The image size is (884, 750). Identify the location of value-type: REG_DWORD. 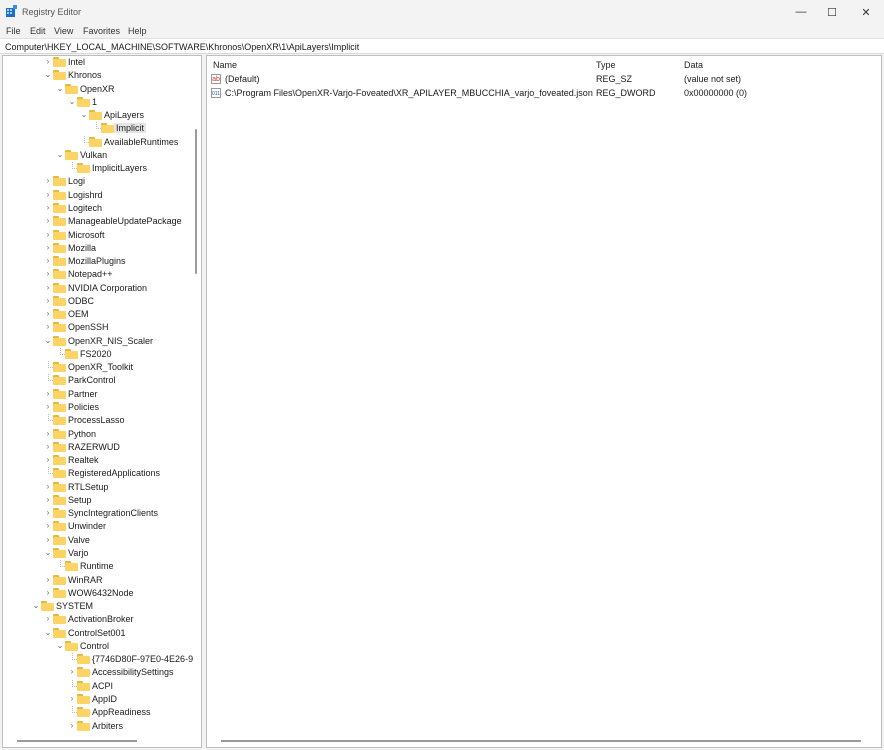
(626, 93).